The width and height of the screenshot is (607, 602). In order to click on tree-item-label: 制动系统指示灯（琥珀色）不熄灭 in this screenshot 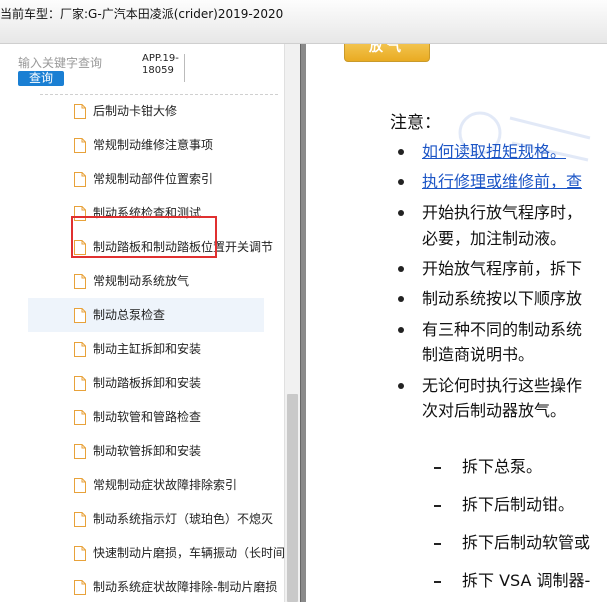, I will do `click(183, 519)`.